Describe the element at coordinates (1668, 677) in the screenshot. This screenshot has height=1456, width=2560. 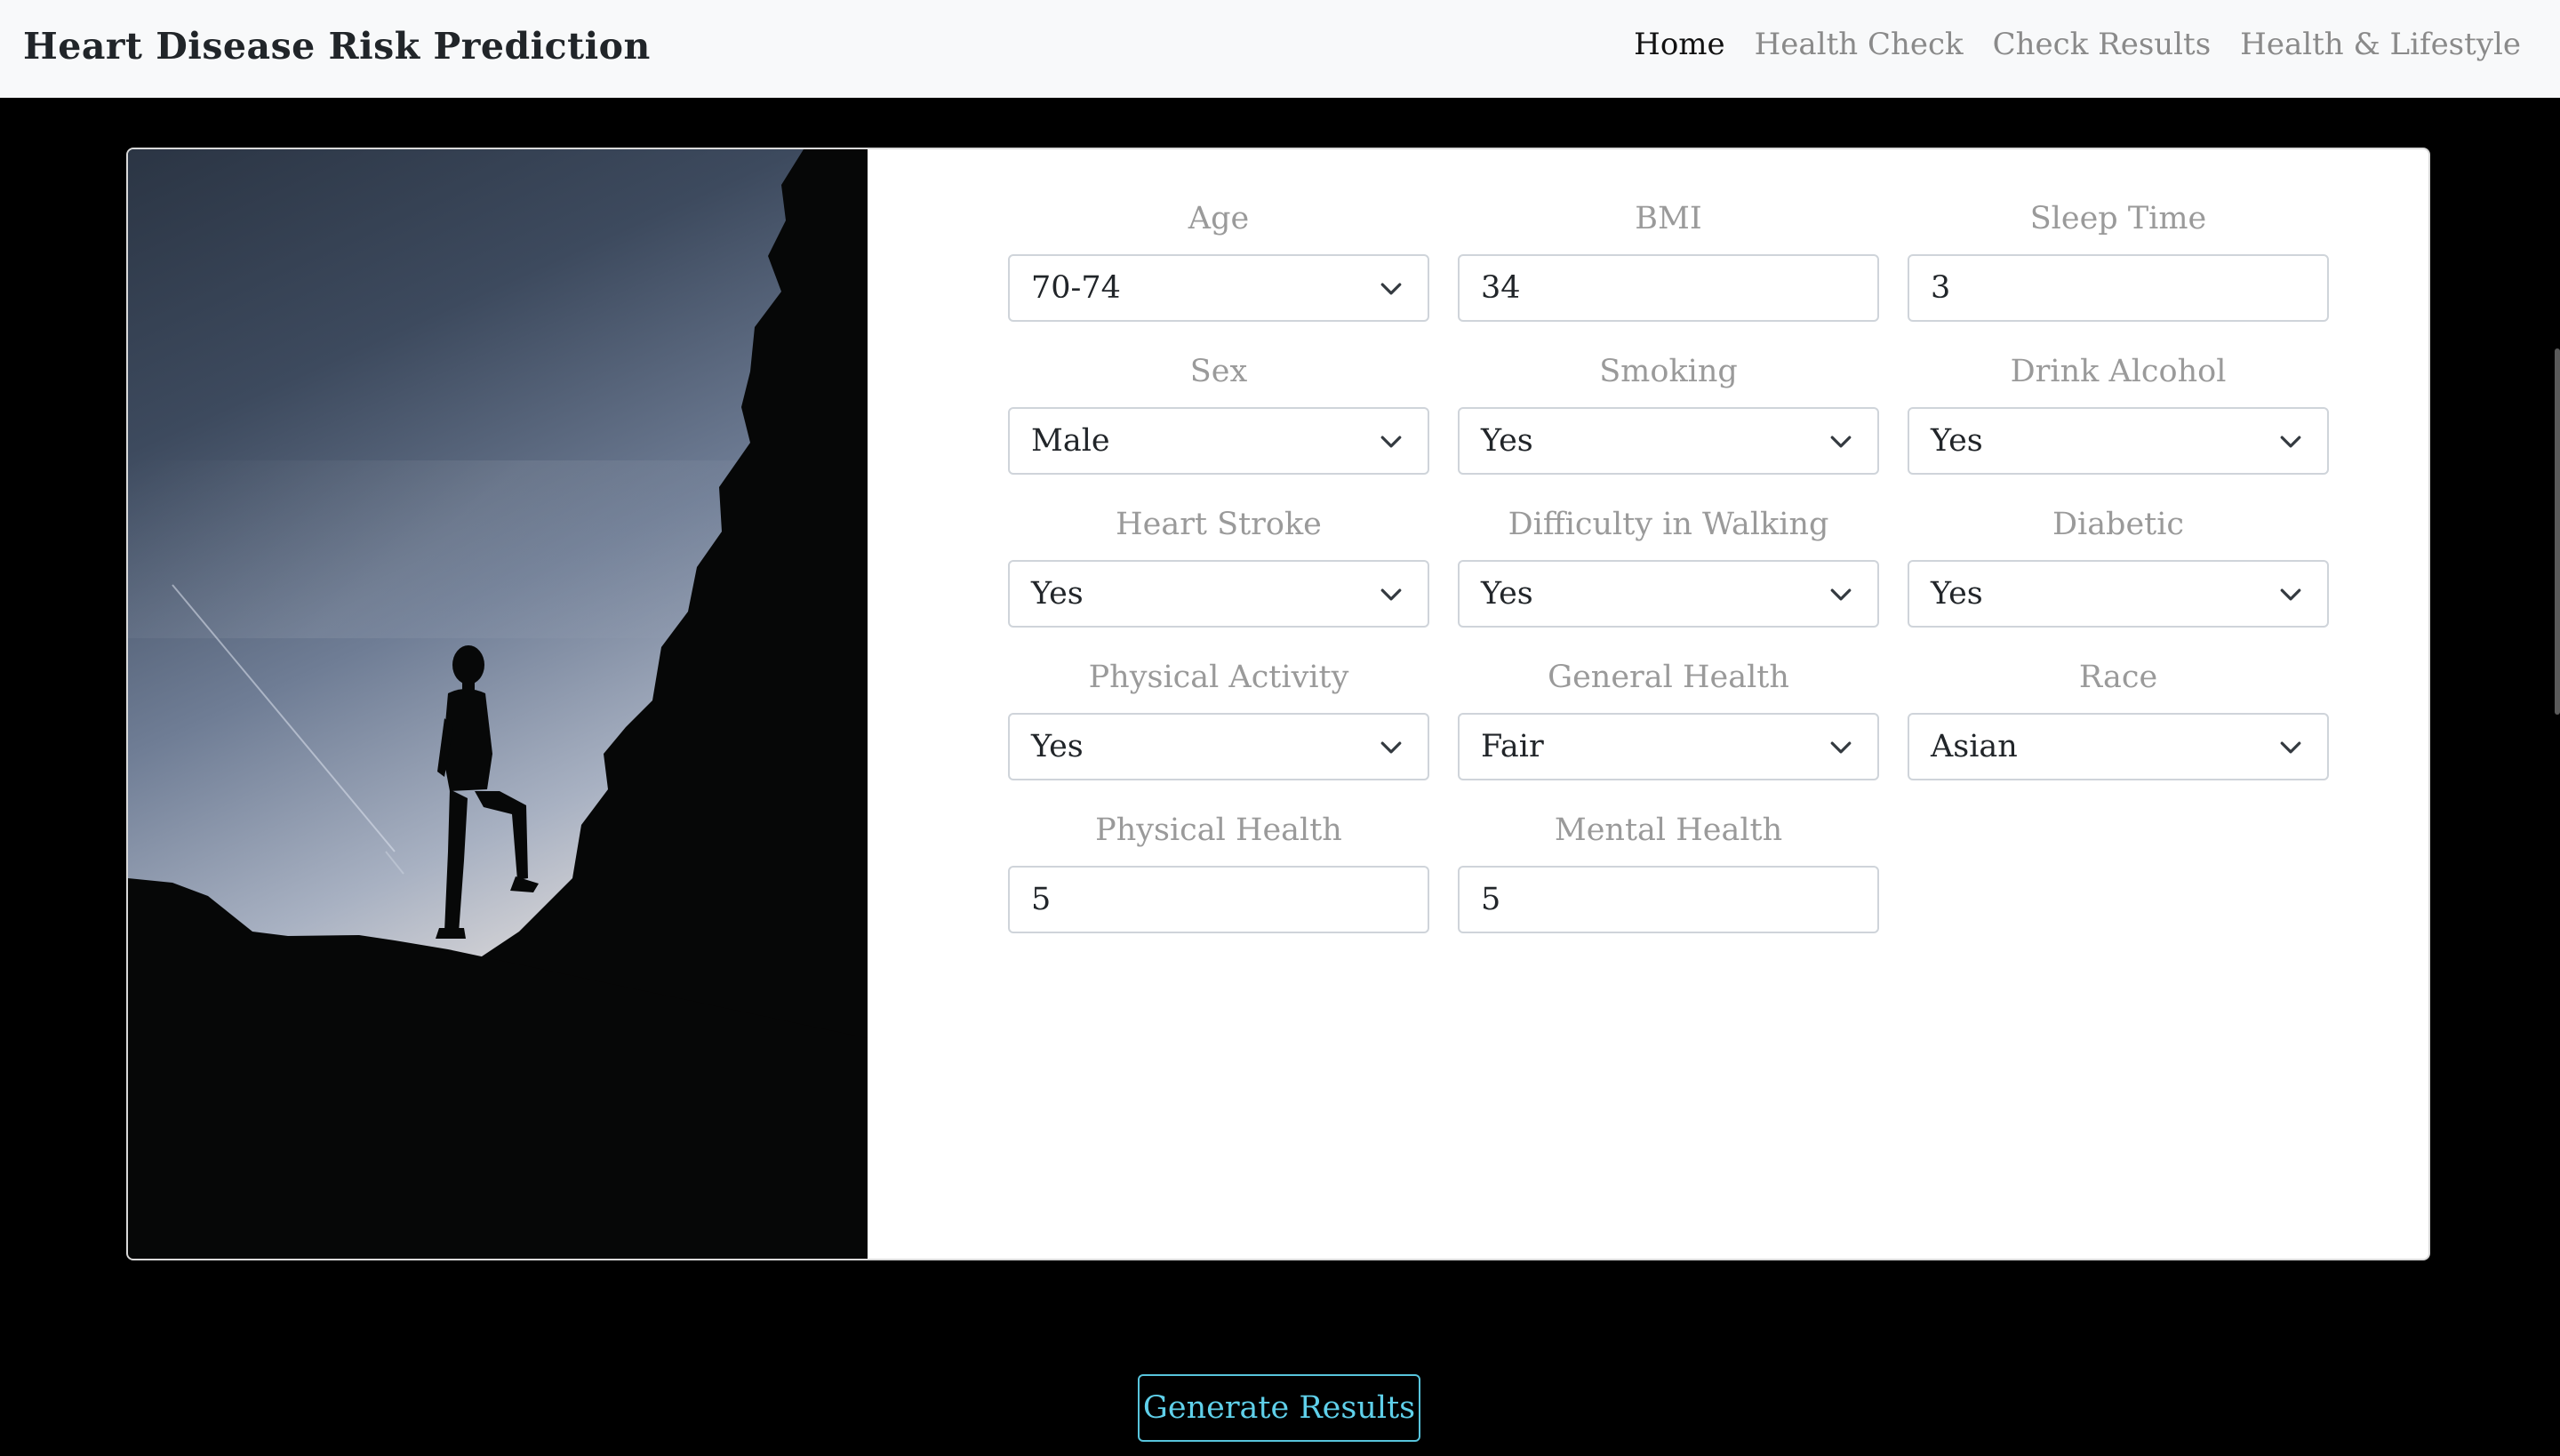
I see `general-health-label: General Health` at that location.